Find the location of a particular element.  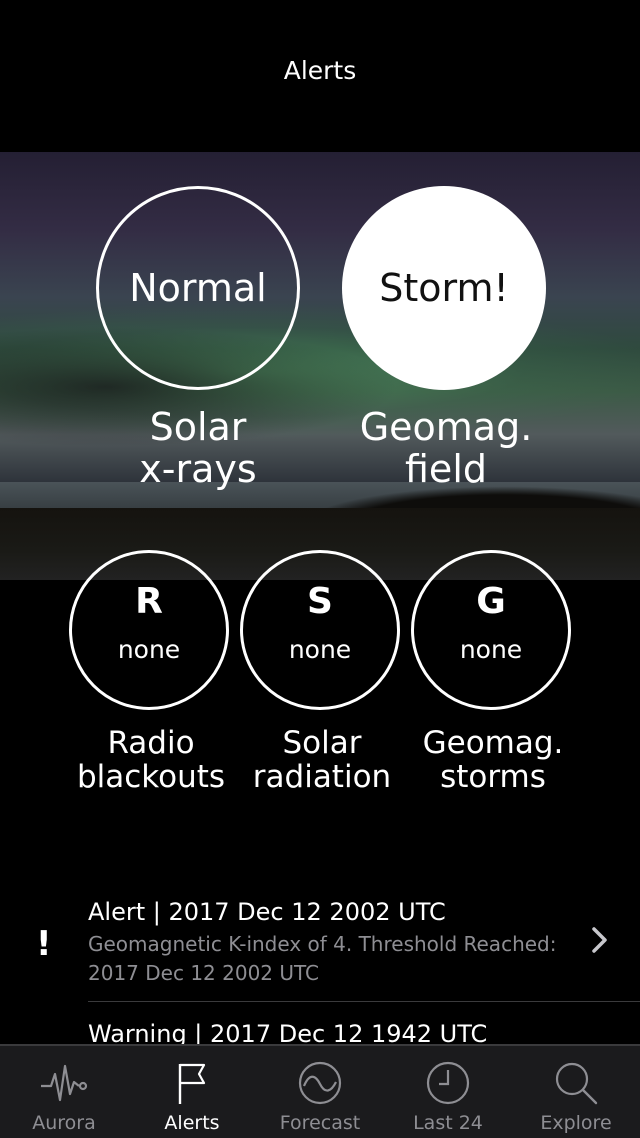

solar-xray-status: Normal is located at coordinates (198, 288).